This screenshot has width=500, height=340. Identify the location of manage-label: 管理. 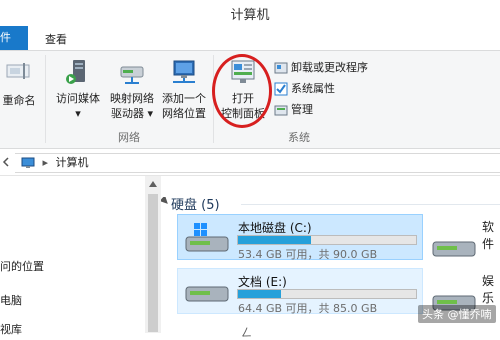
(302, 109).